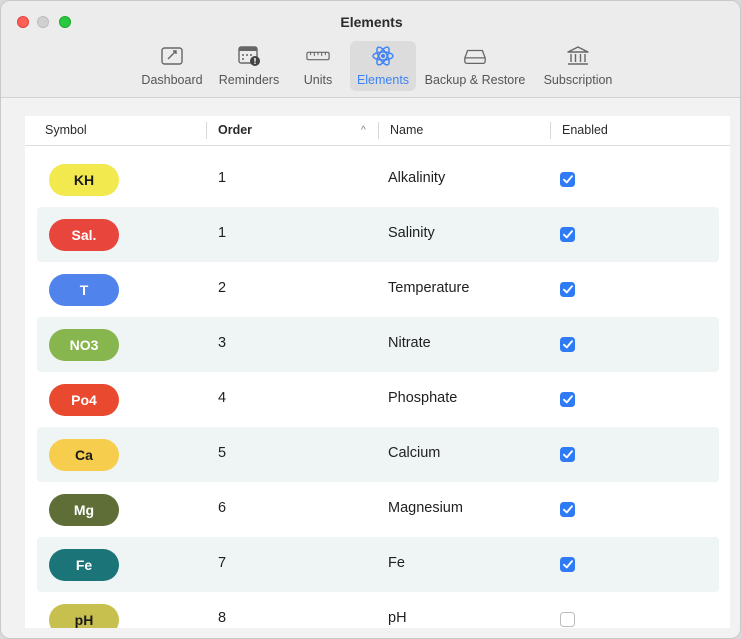 The height and width of the screenshot is (639, 741). What do you see at coordinates (411, 233) in the screenshot?
I see `name-cell: Salinity` at bounding box center [411, 233].